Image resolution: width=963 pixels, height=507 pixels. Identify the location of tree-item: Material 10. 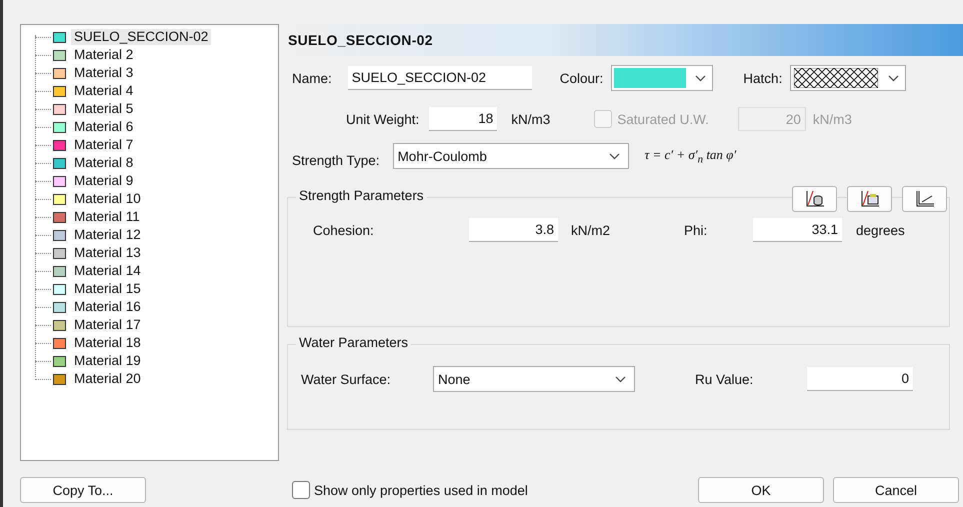
(107, 199).